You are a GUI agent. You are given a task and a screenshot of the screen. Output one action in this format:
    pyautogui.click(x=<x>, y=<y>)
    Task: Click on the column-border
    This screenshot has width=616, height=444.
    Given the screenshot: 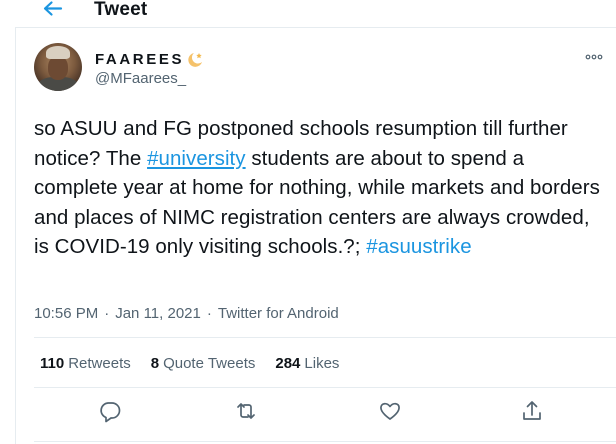 What is the action you would take?
    pyautogui.click(x=15, y=235)
    